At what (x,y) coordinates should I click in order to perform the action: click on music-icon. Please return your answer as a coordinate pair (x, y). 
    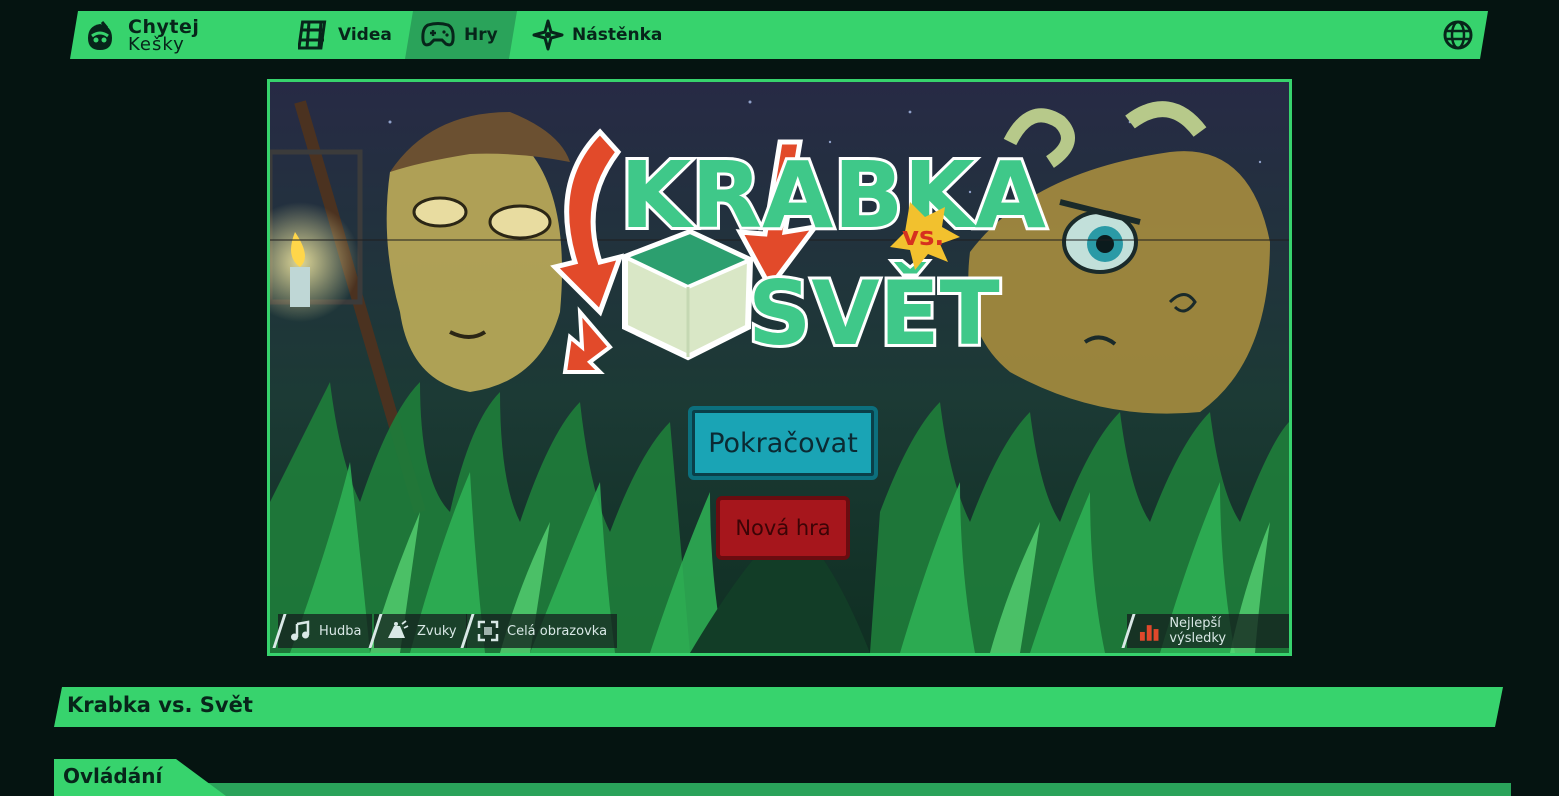
    Looking at the image, I should click on (300, 630).